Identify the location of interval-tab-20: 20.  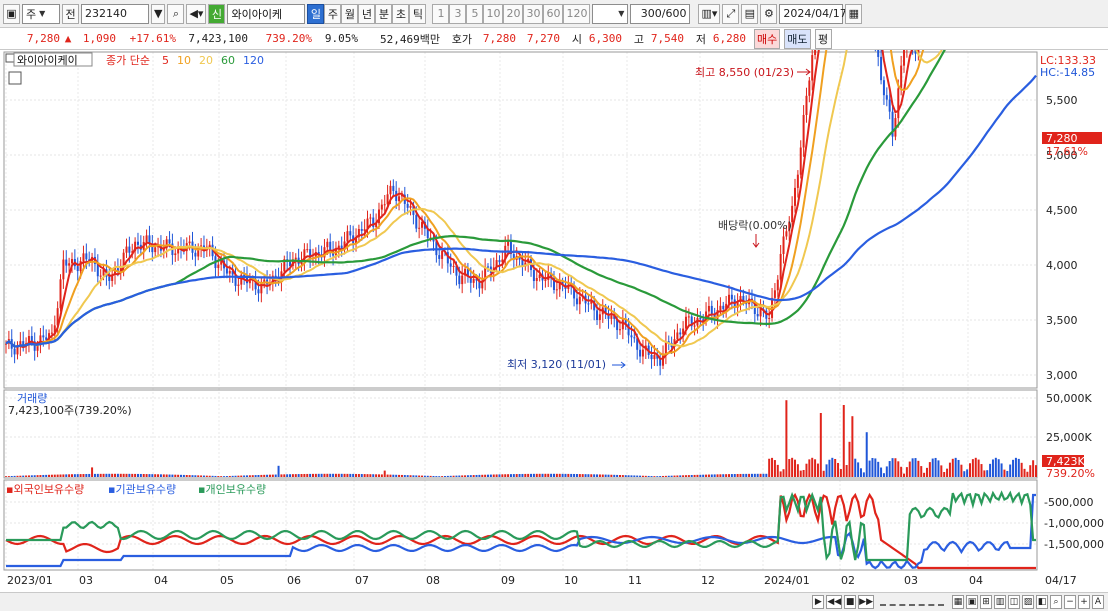
(513, 13).